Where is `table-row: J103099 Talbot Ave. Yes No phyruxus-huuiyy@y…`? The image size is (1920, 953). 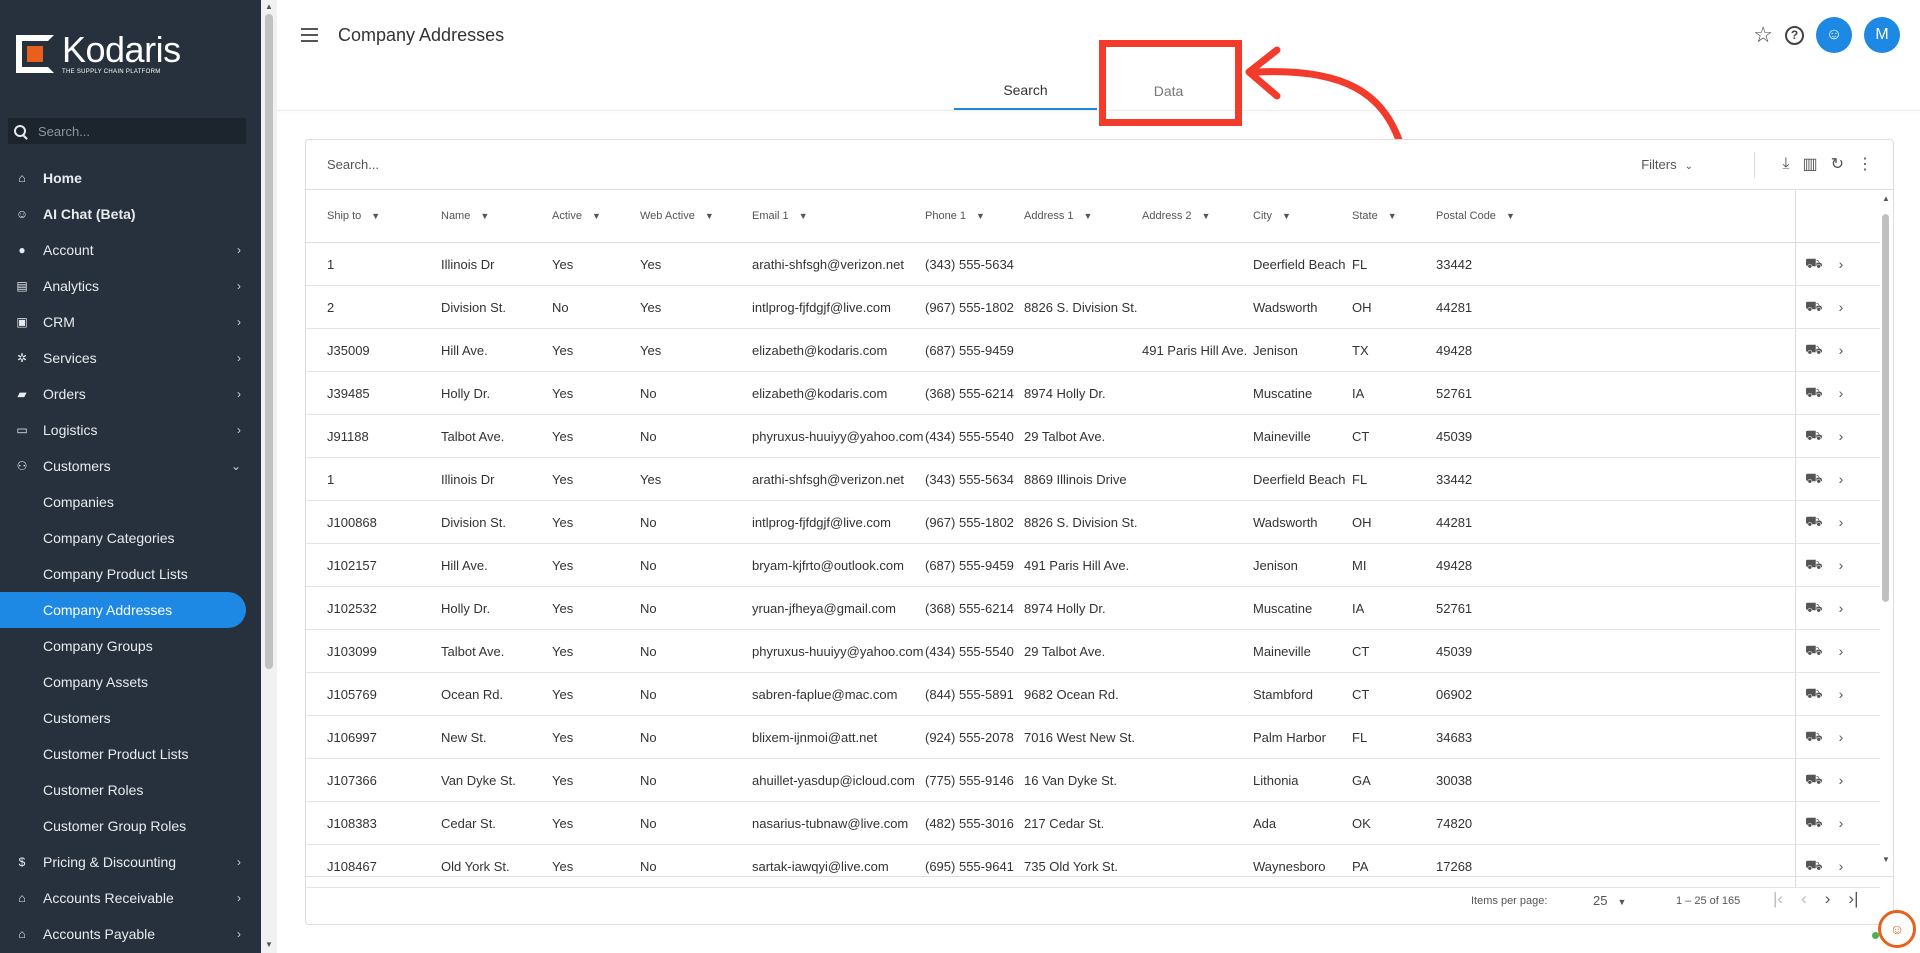 table-row: J103099 Talbot Ave. Yes No phyruxus-huuiyy@y… is located at coordinates (1093, 651).